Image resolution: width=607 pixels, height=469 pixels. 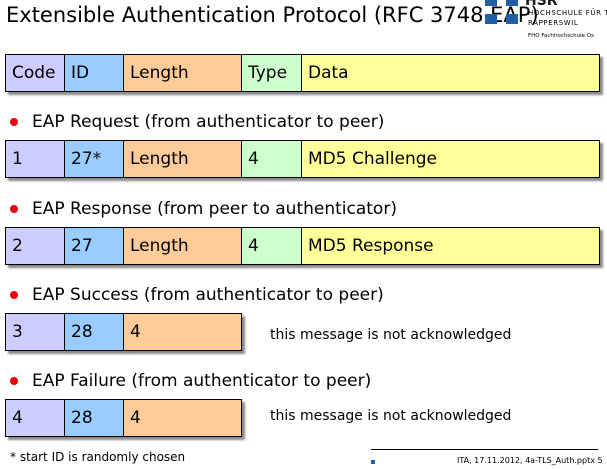 I want to click on request-heading: EAP Request (from authenticator to peer), so click(x=197, y=122).